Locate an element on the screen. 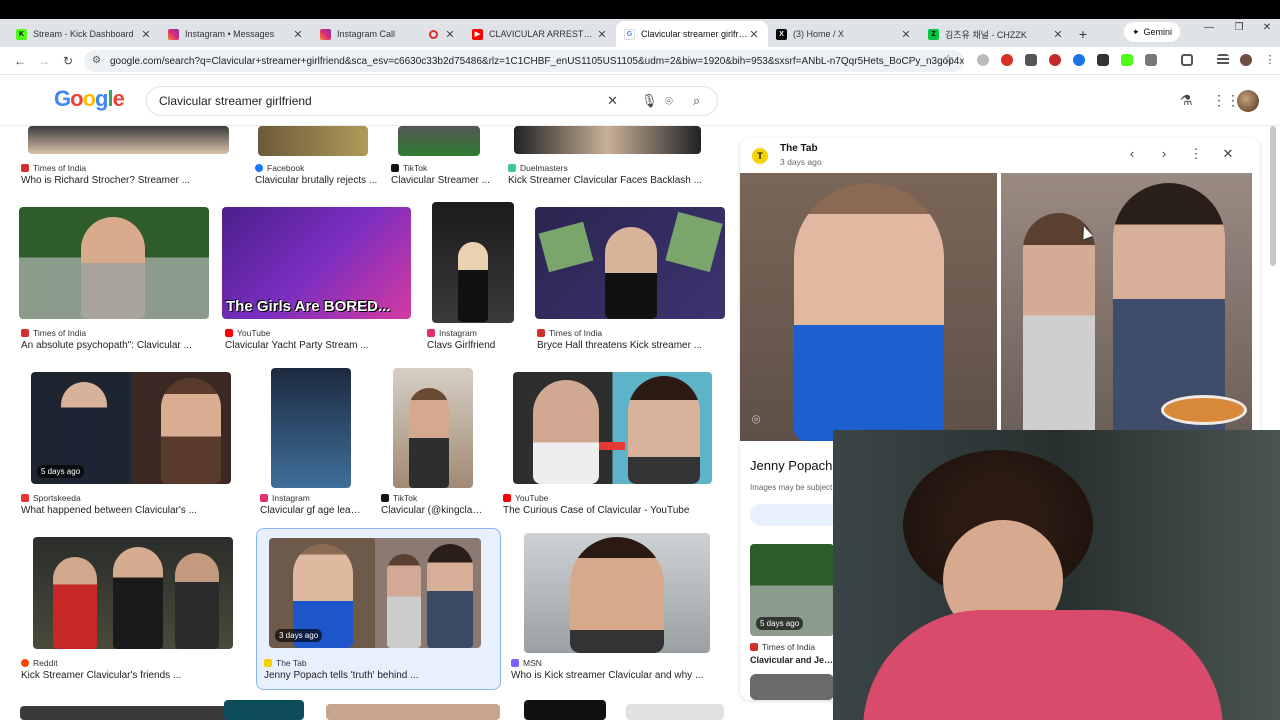 Image resolution: width=1280 pixels, height=720 pixels. reddit-icon is located at coordinates (25, 663).